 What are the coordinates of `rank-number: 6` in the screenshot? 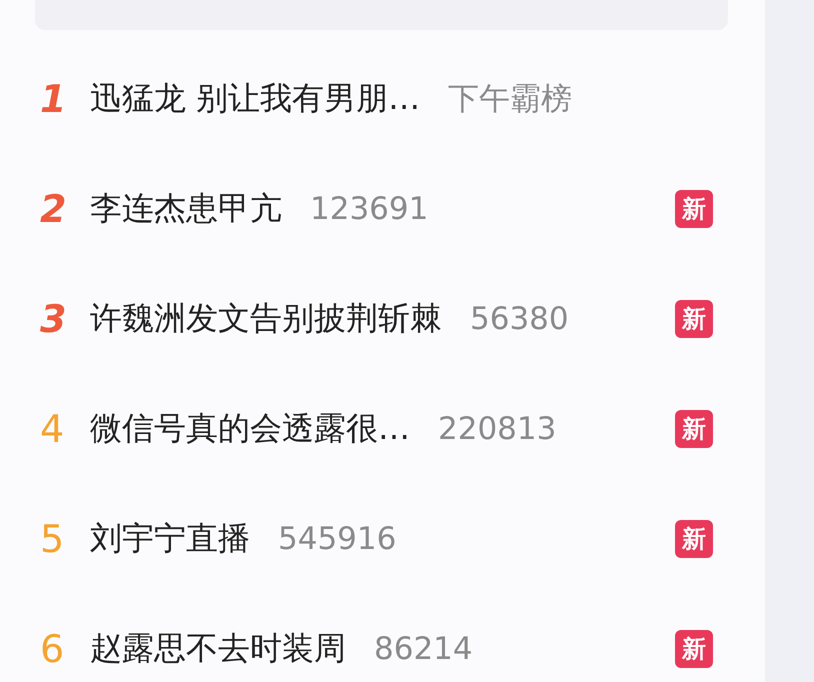 It's located at (53, 649).